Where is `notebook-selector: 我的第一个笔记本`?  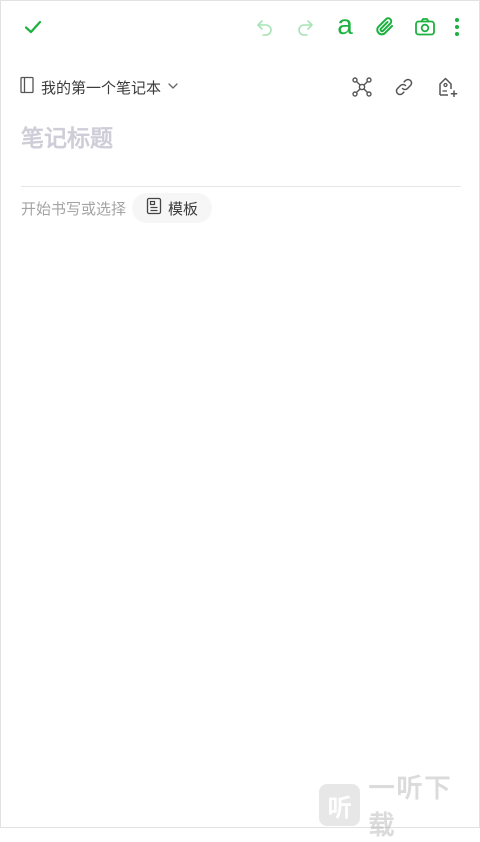 notebook-selector: 我的第一个笔记本 is located at coordinates (99, 87).